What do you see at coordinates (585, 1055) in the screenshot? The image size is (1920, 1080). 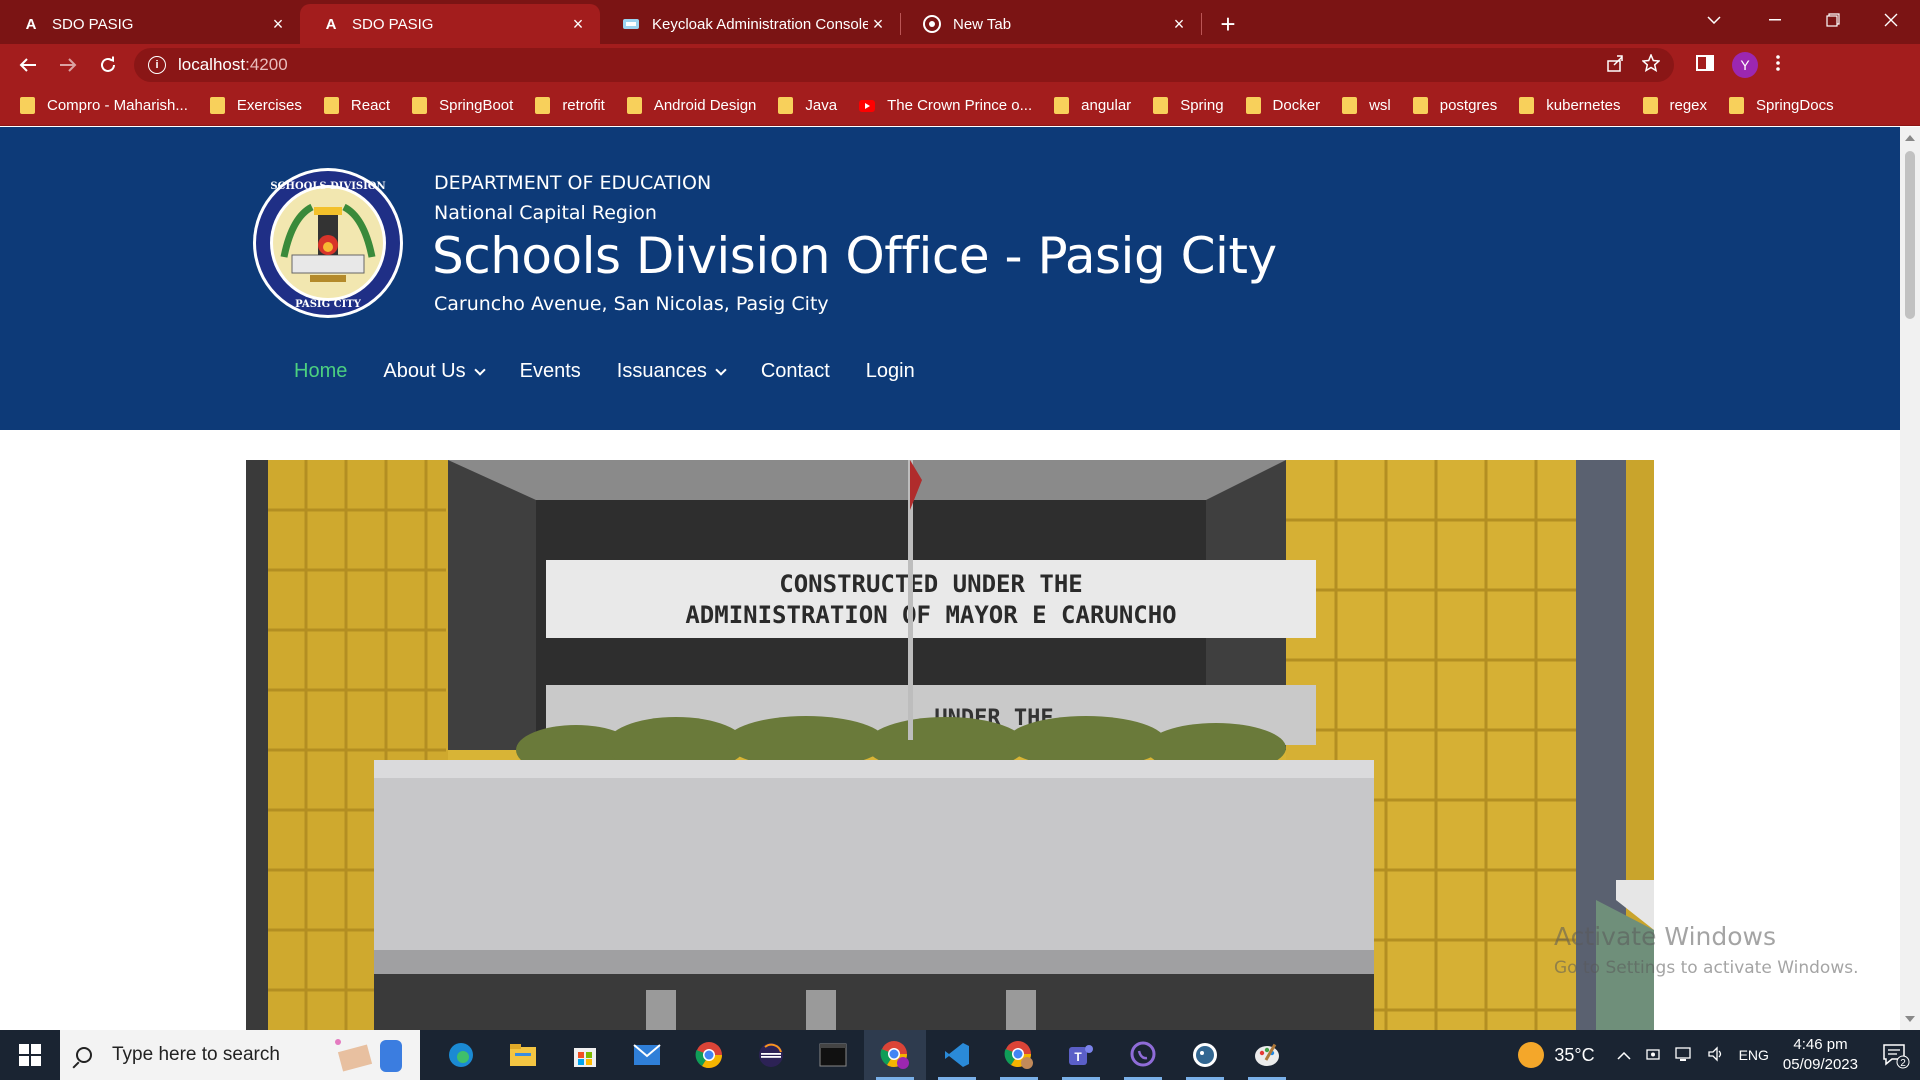 I see `microsoft-store-icon` at bounding box center [585, 1055].